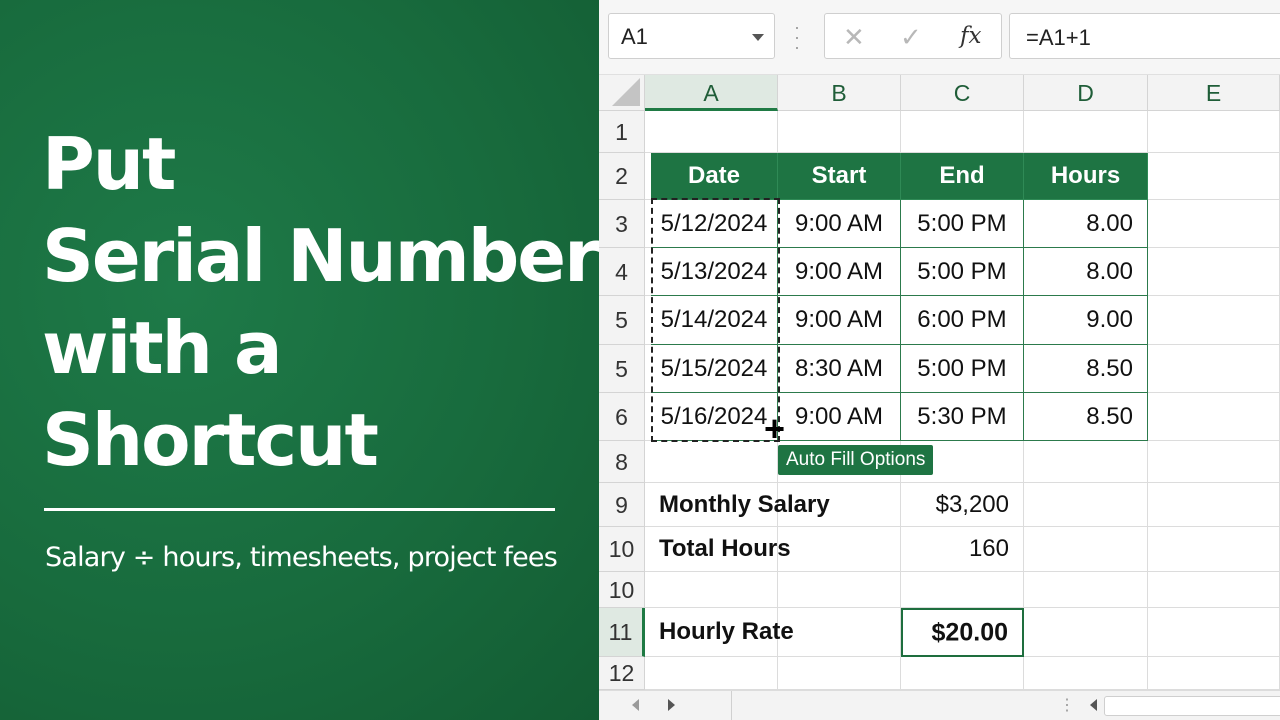  Describe the element at coordinates (1086, 320) in the screenshot. I see `table-cell: 9.00` at that location.